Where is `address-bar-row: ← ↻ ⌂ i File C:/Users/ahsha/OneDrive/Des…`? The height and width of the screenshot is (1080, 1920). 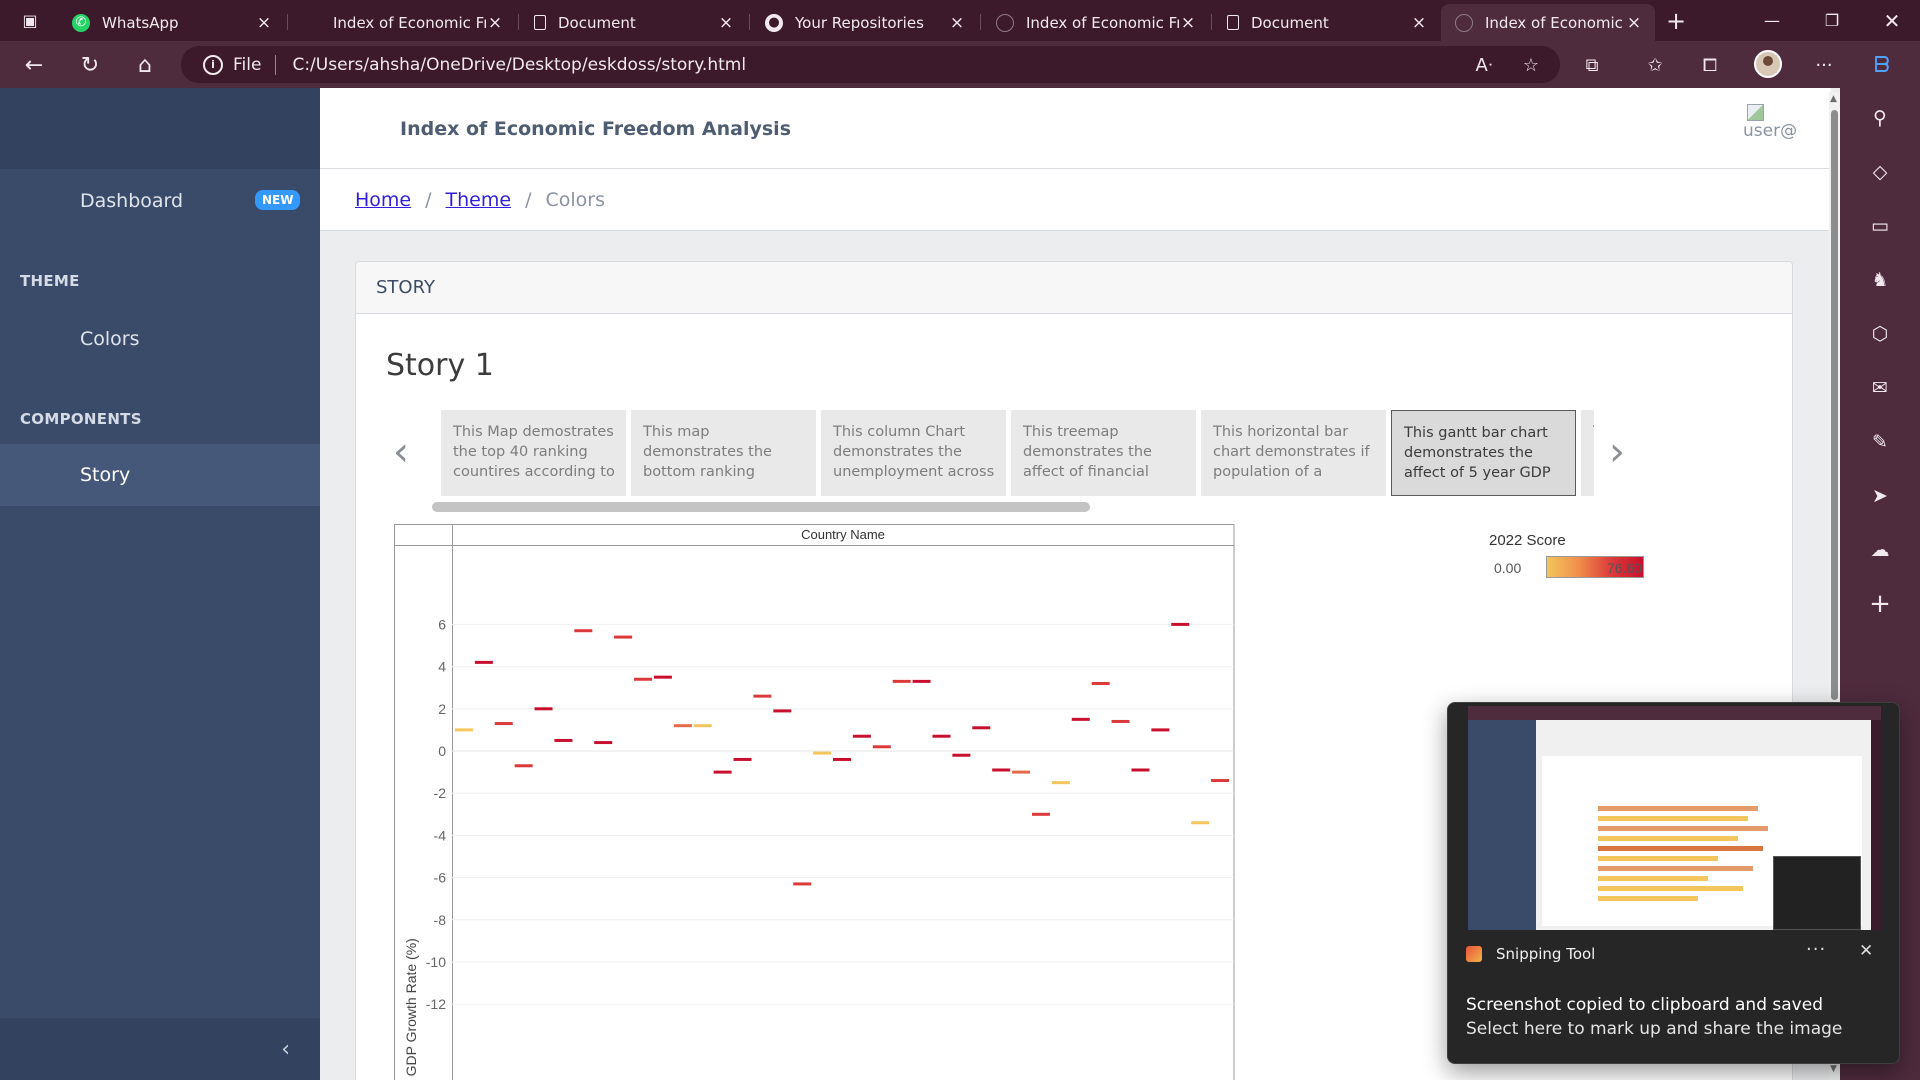 address-bar-row: ← ↻ ⌂ i File C:/Users/ahsha/OneDrive/Des… is located at coordinates (960, 64).